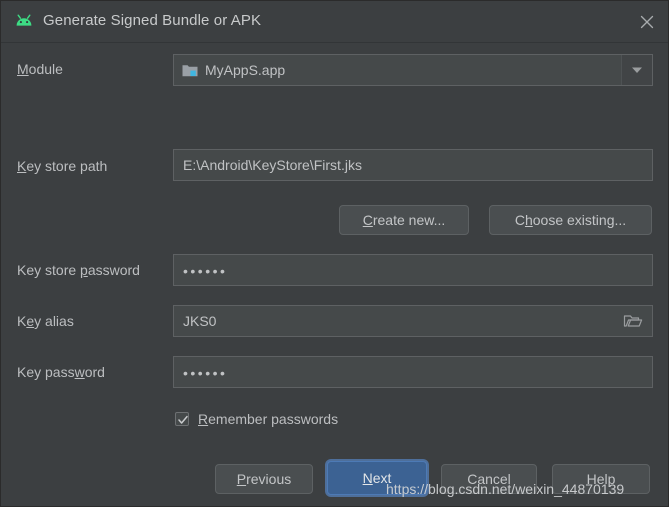 The height and width of the screenshot is (507, 669). I want to click on key-store-password-label: Key store password, so click(78, 270).